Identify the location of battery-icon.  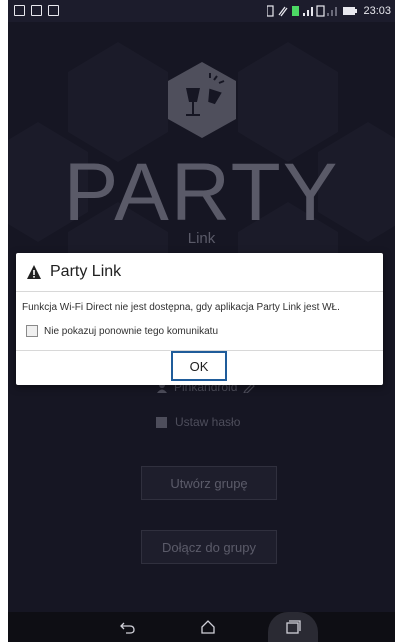
(350, 11).